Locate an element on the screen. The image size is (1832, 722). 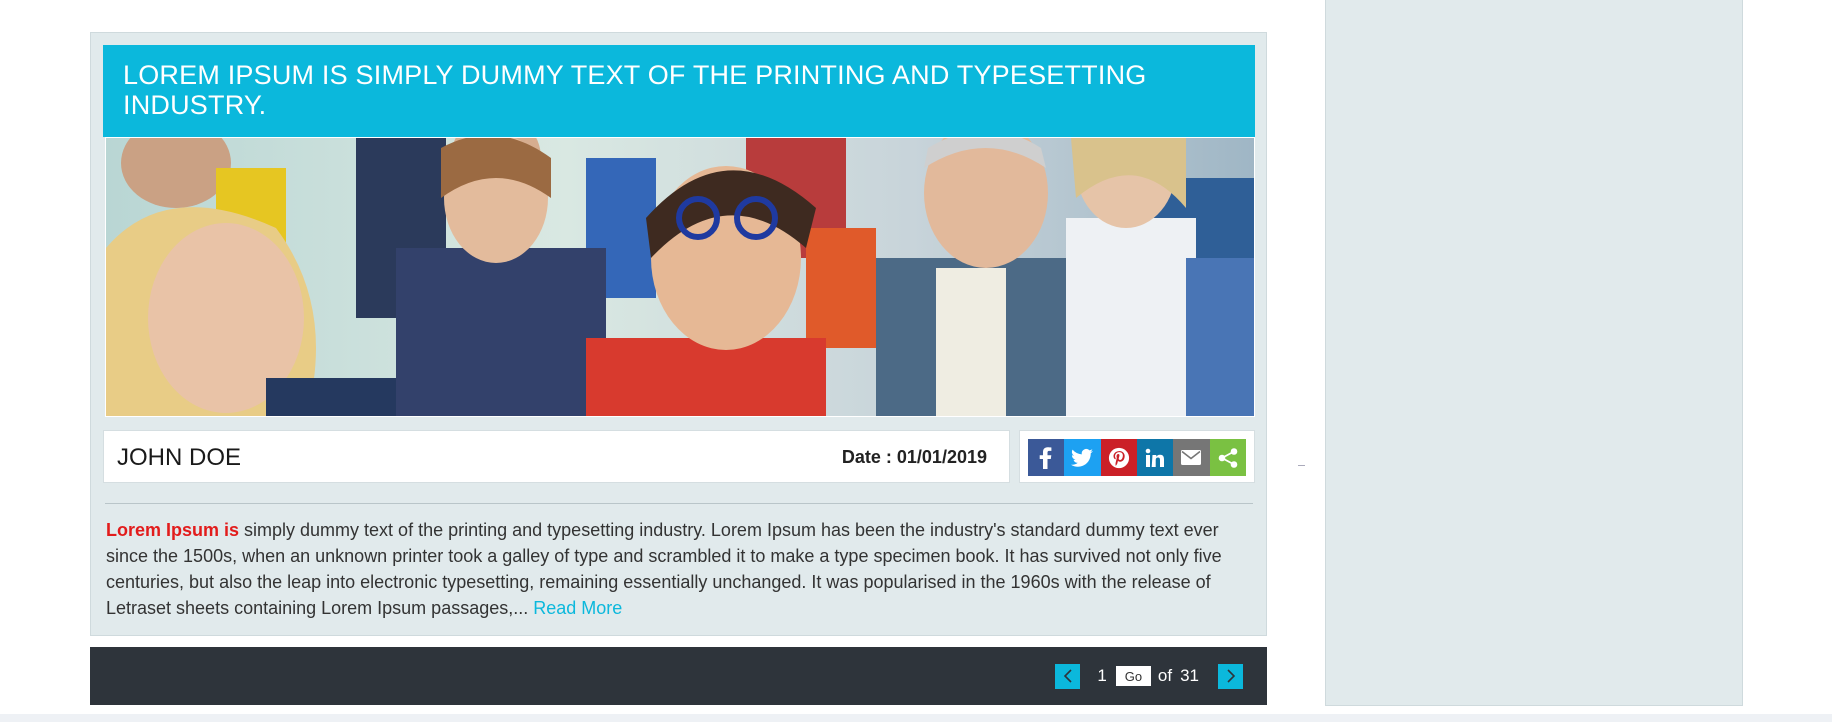
twitter-share-button is located at coordinates (1082, 457).